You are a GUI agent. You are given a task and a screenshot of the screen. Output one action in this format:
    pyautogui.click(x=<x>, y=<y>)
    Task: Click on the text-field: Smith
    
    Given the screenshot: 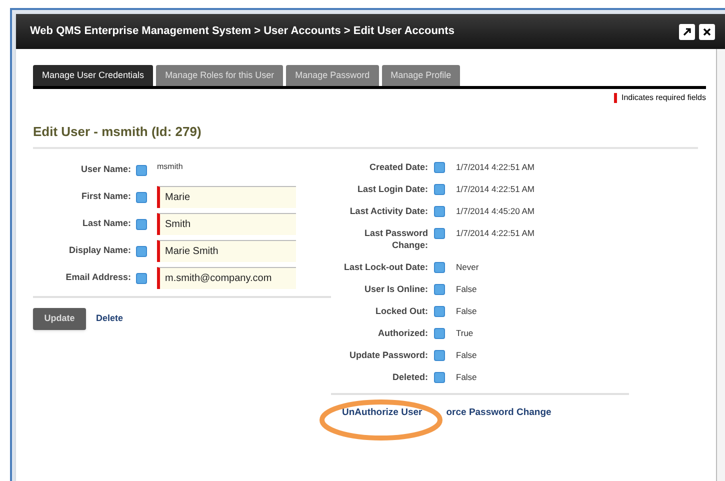 What is the action you would take?
    pyautogui.click(x=226, y=224)
    